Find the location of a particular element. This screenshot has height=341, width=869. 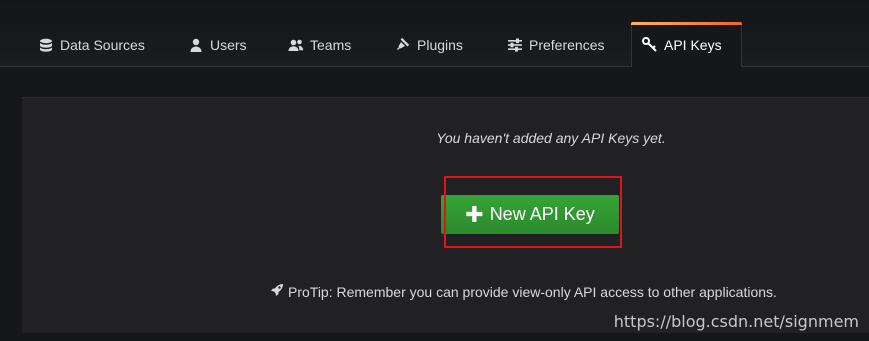

tab-users: Users is located at coordinates (217, 45).